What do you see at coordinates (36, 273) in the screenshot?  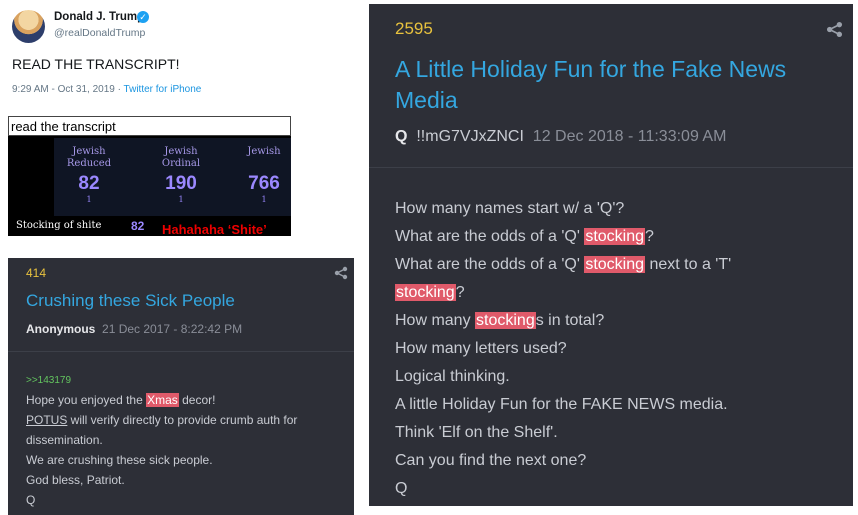 I see `post-number: 414` at bounding box center [36, 273].